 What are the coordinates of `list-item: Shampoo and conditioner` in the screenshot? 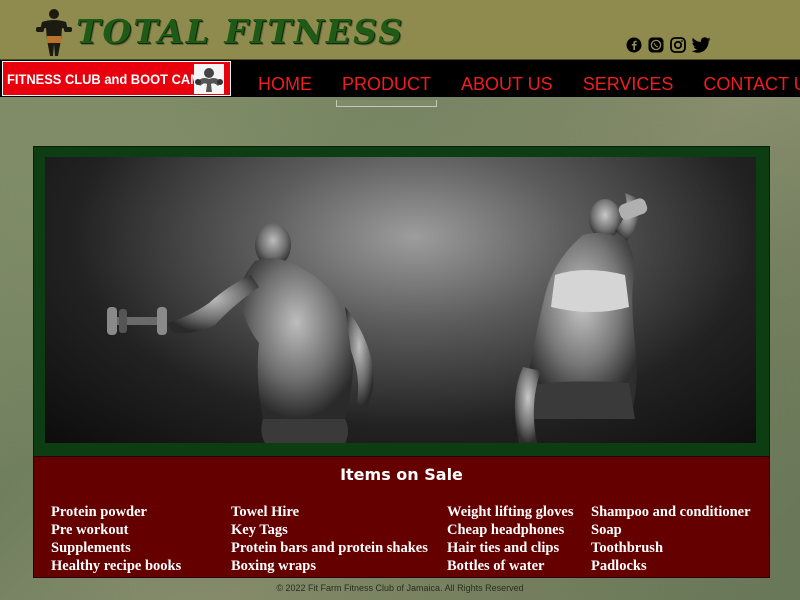 It's located at (671, 512).